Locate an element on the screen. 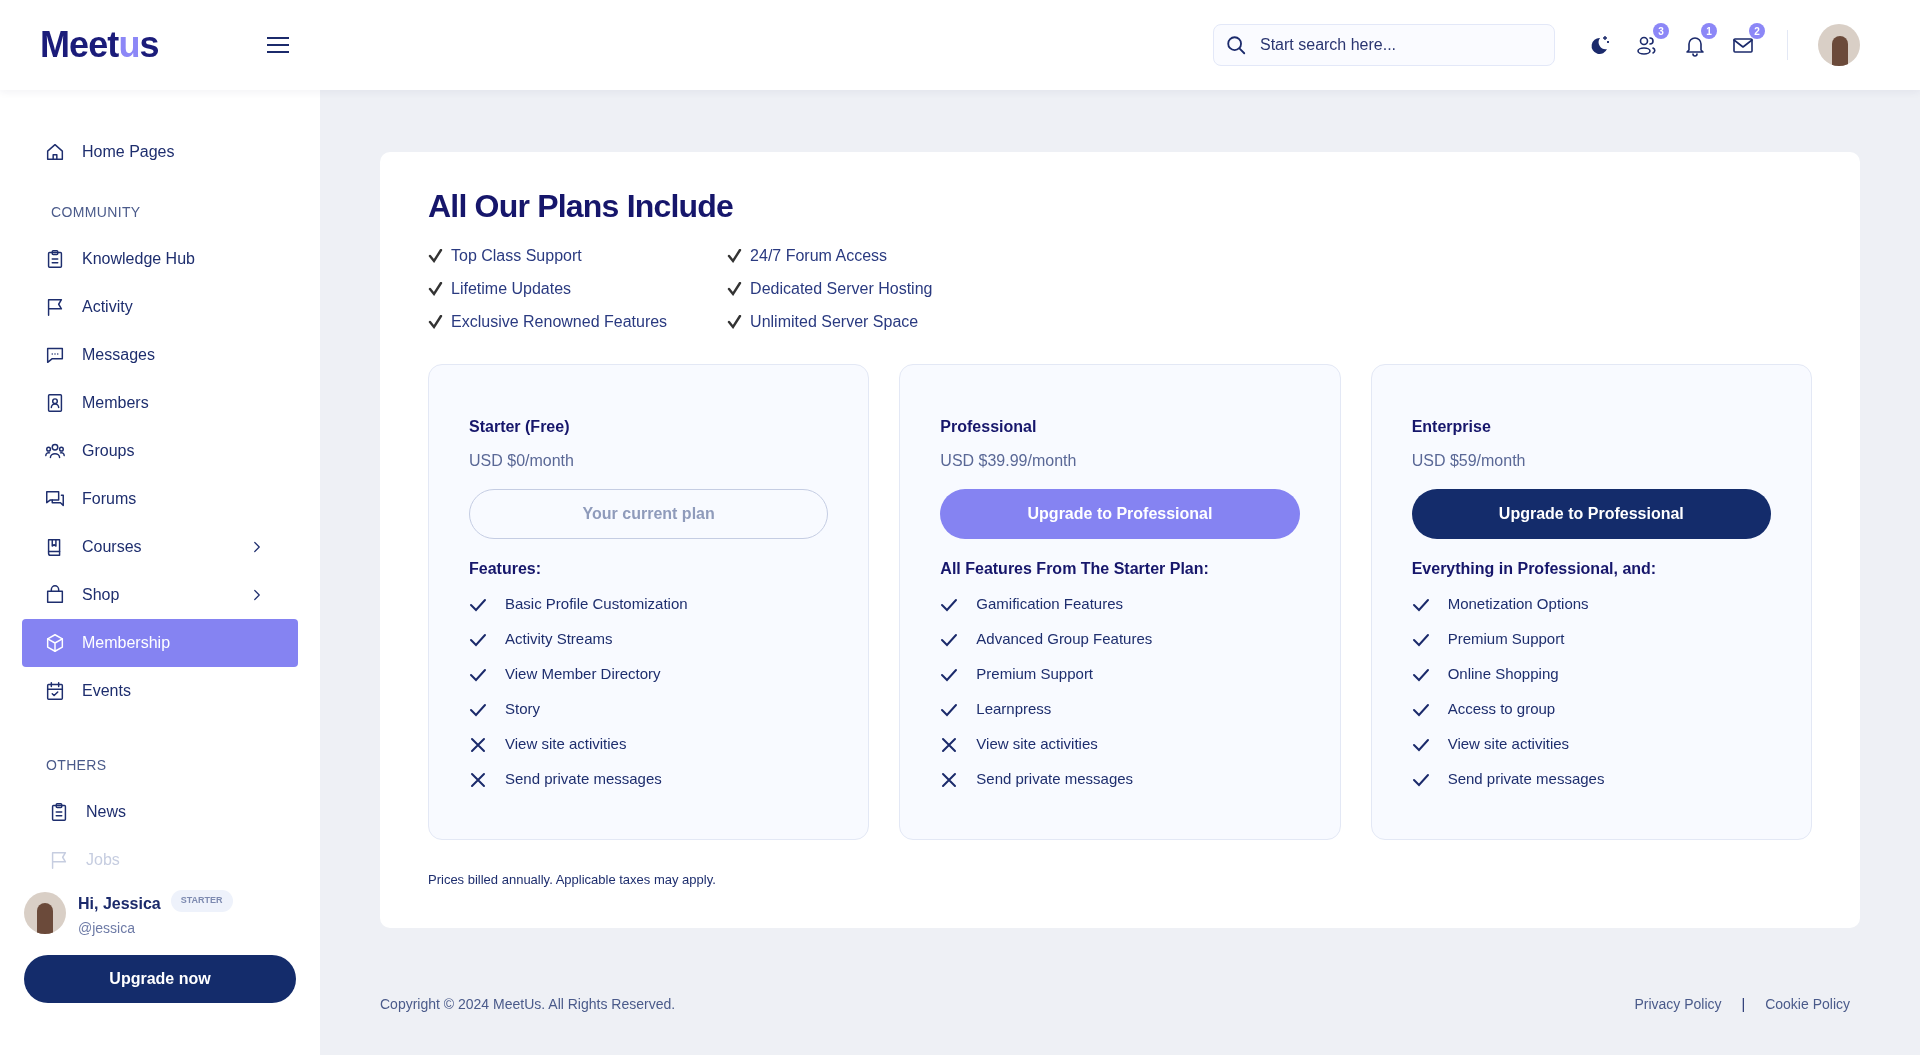 The height and width of the screenshot is (1055, 1920). cube-icon is located at coordinates (55, 643).